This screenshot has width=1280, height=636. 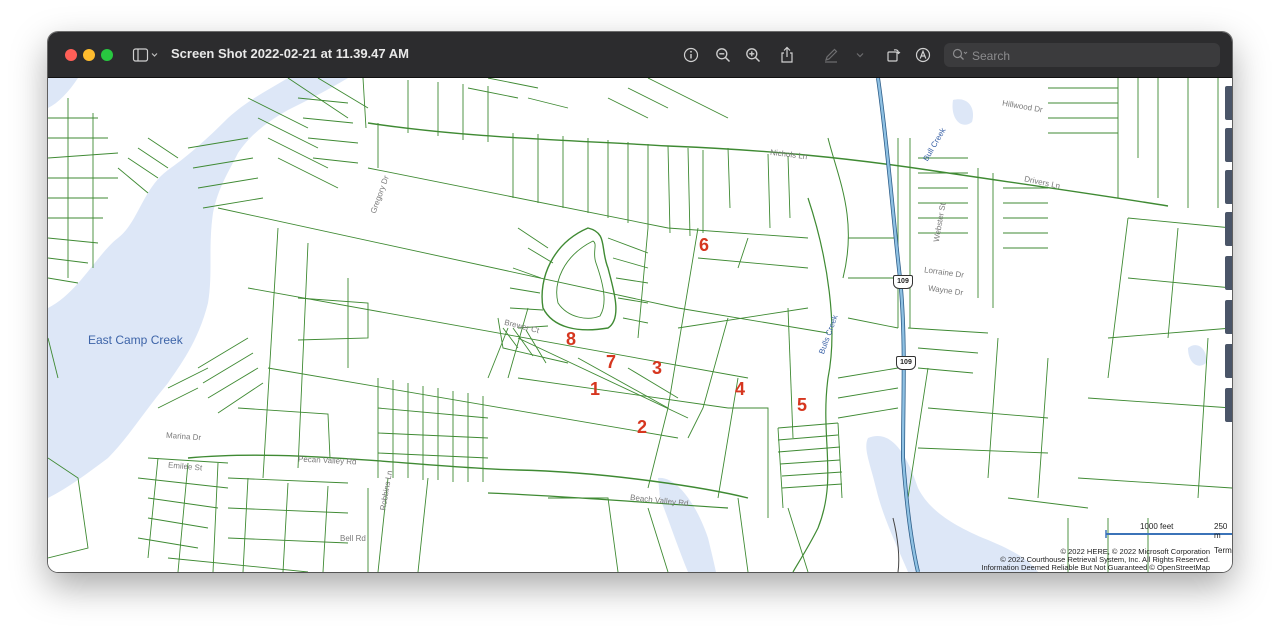 I want to click on parcel-number-6: 6, so click(x=704, y=245).